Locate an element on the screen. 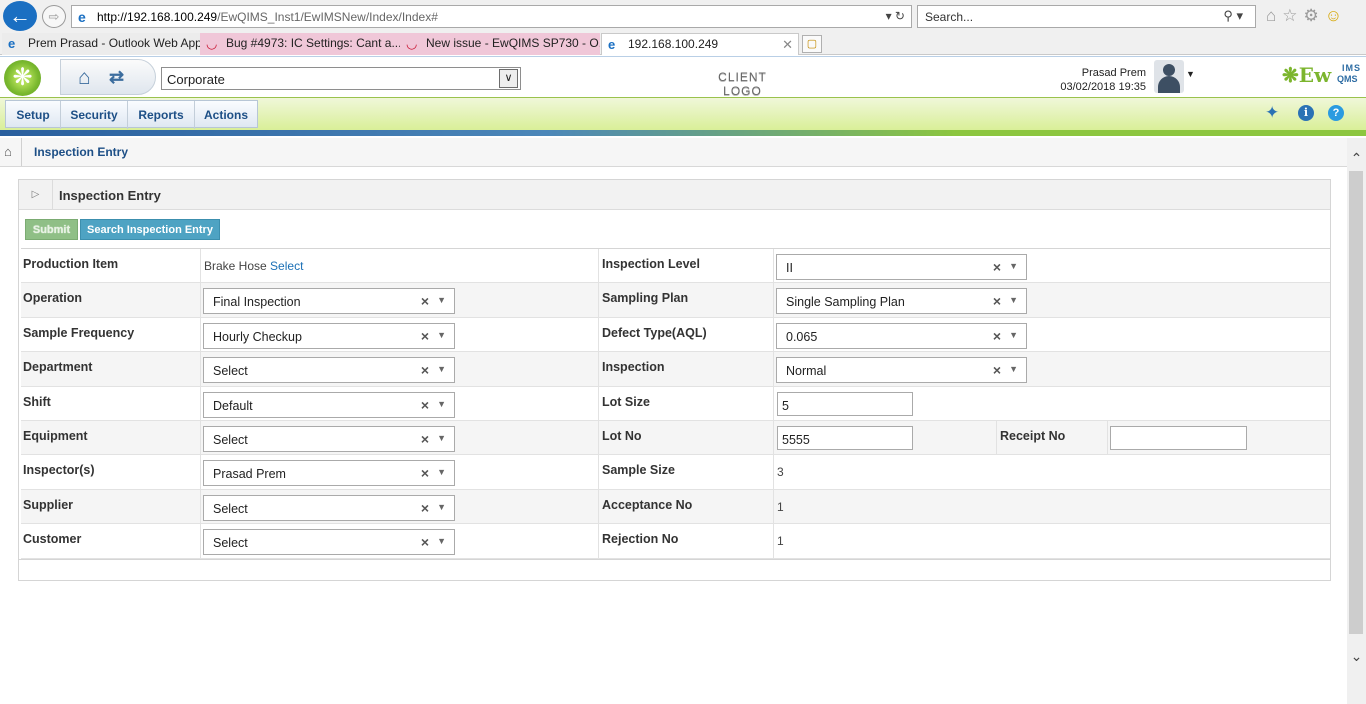  defect-type-combo: 0.065 × ▼ is located at coordinates (901, 335).